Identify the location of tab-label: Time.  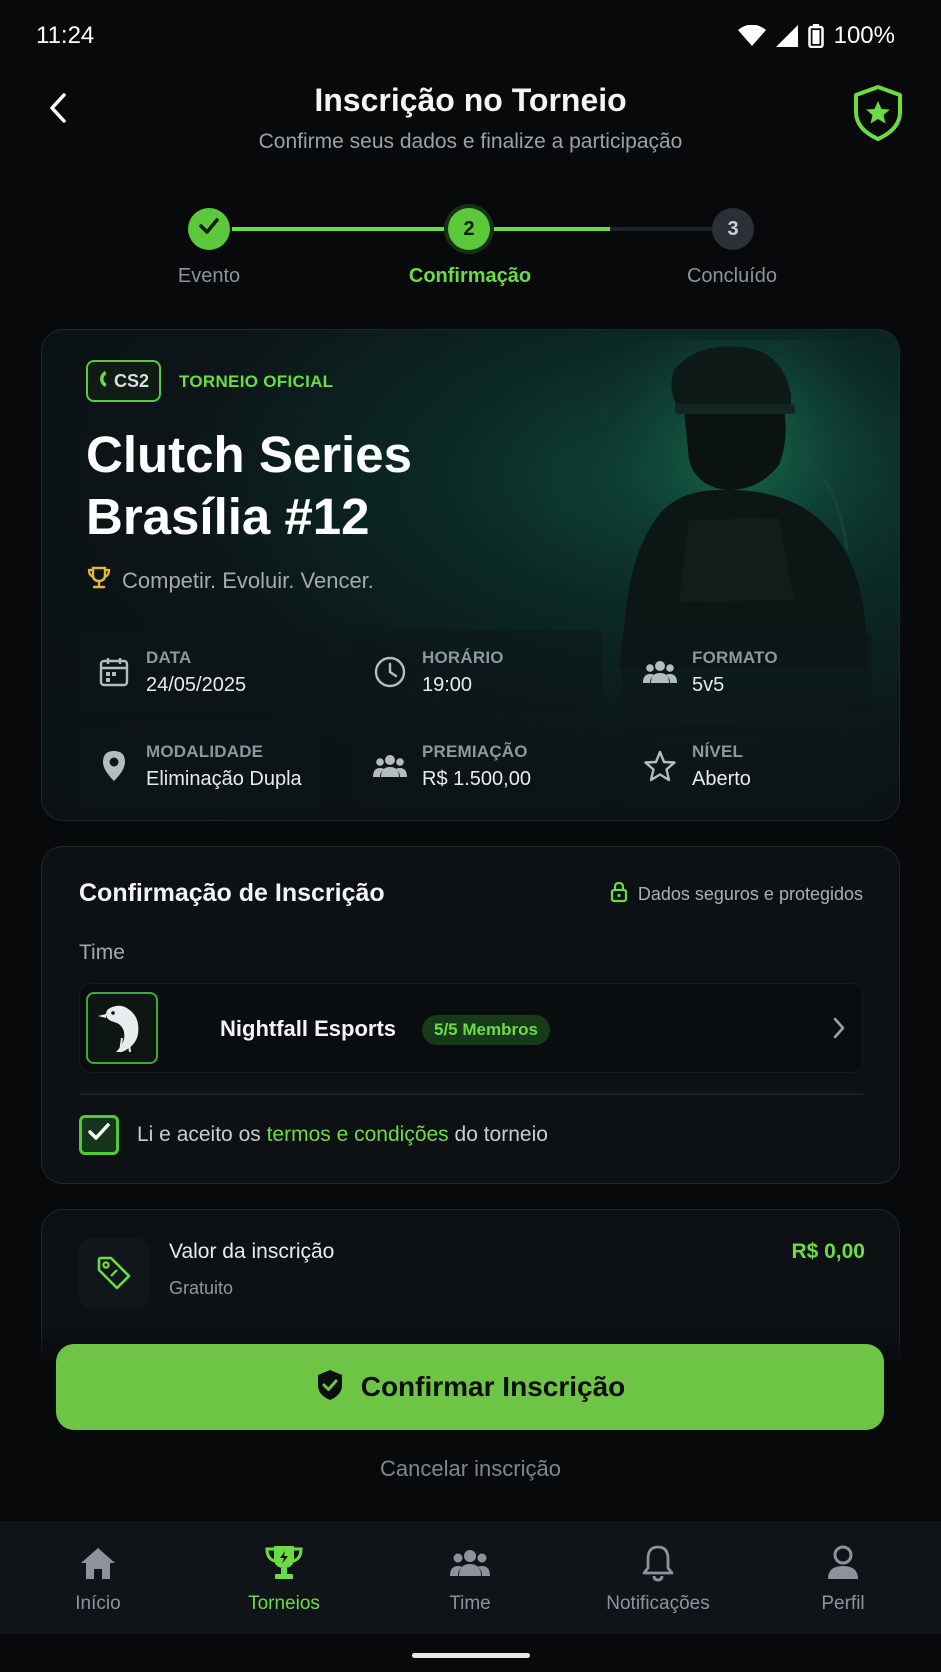
(470, 1603).